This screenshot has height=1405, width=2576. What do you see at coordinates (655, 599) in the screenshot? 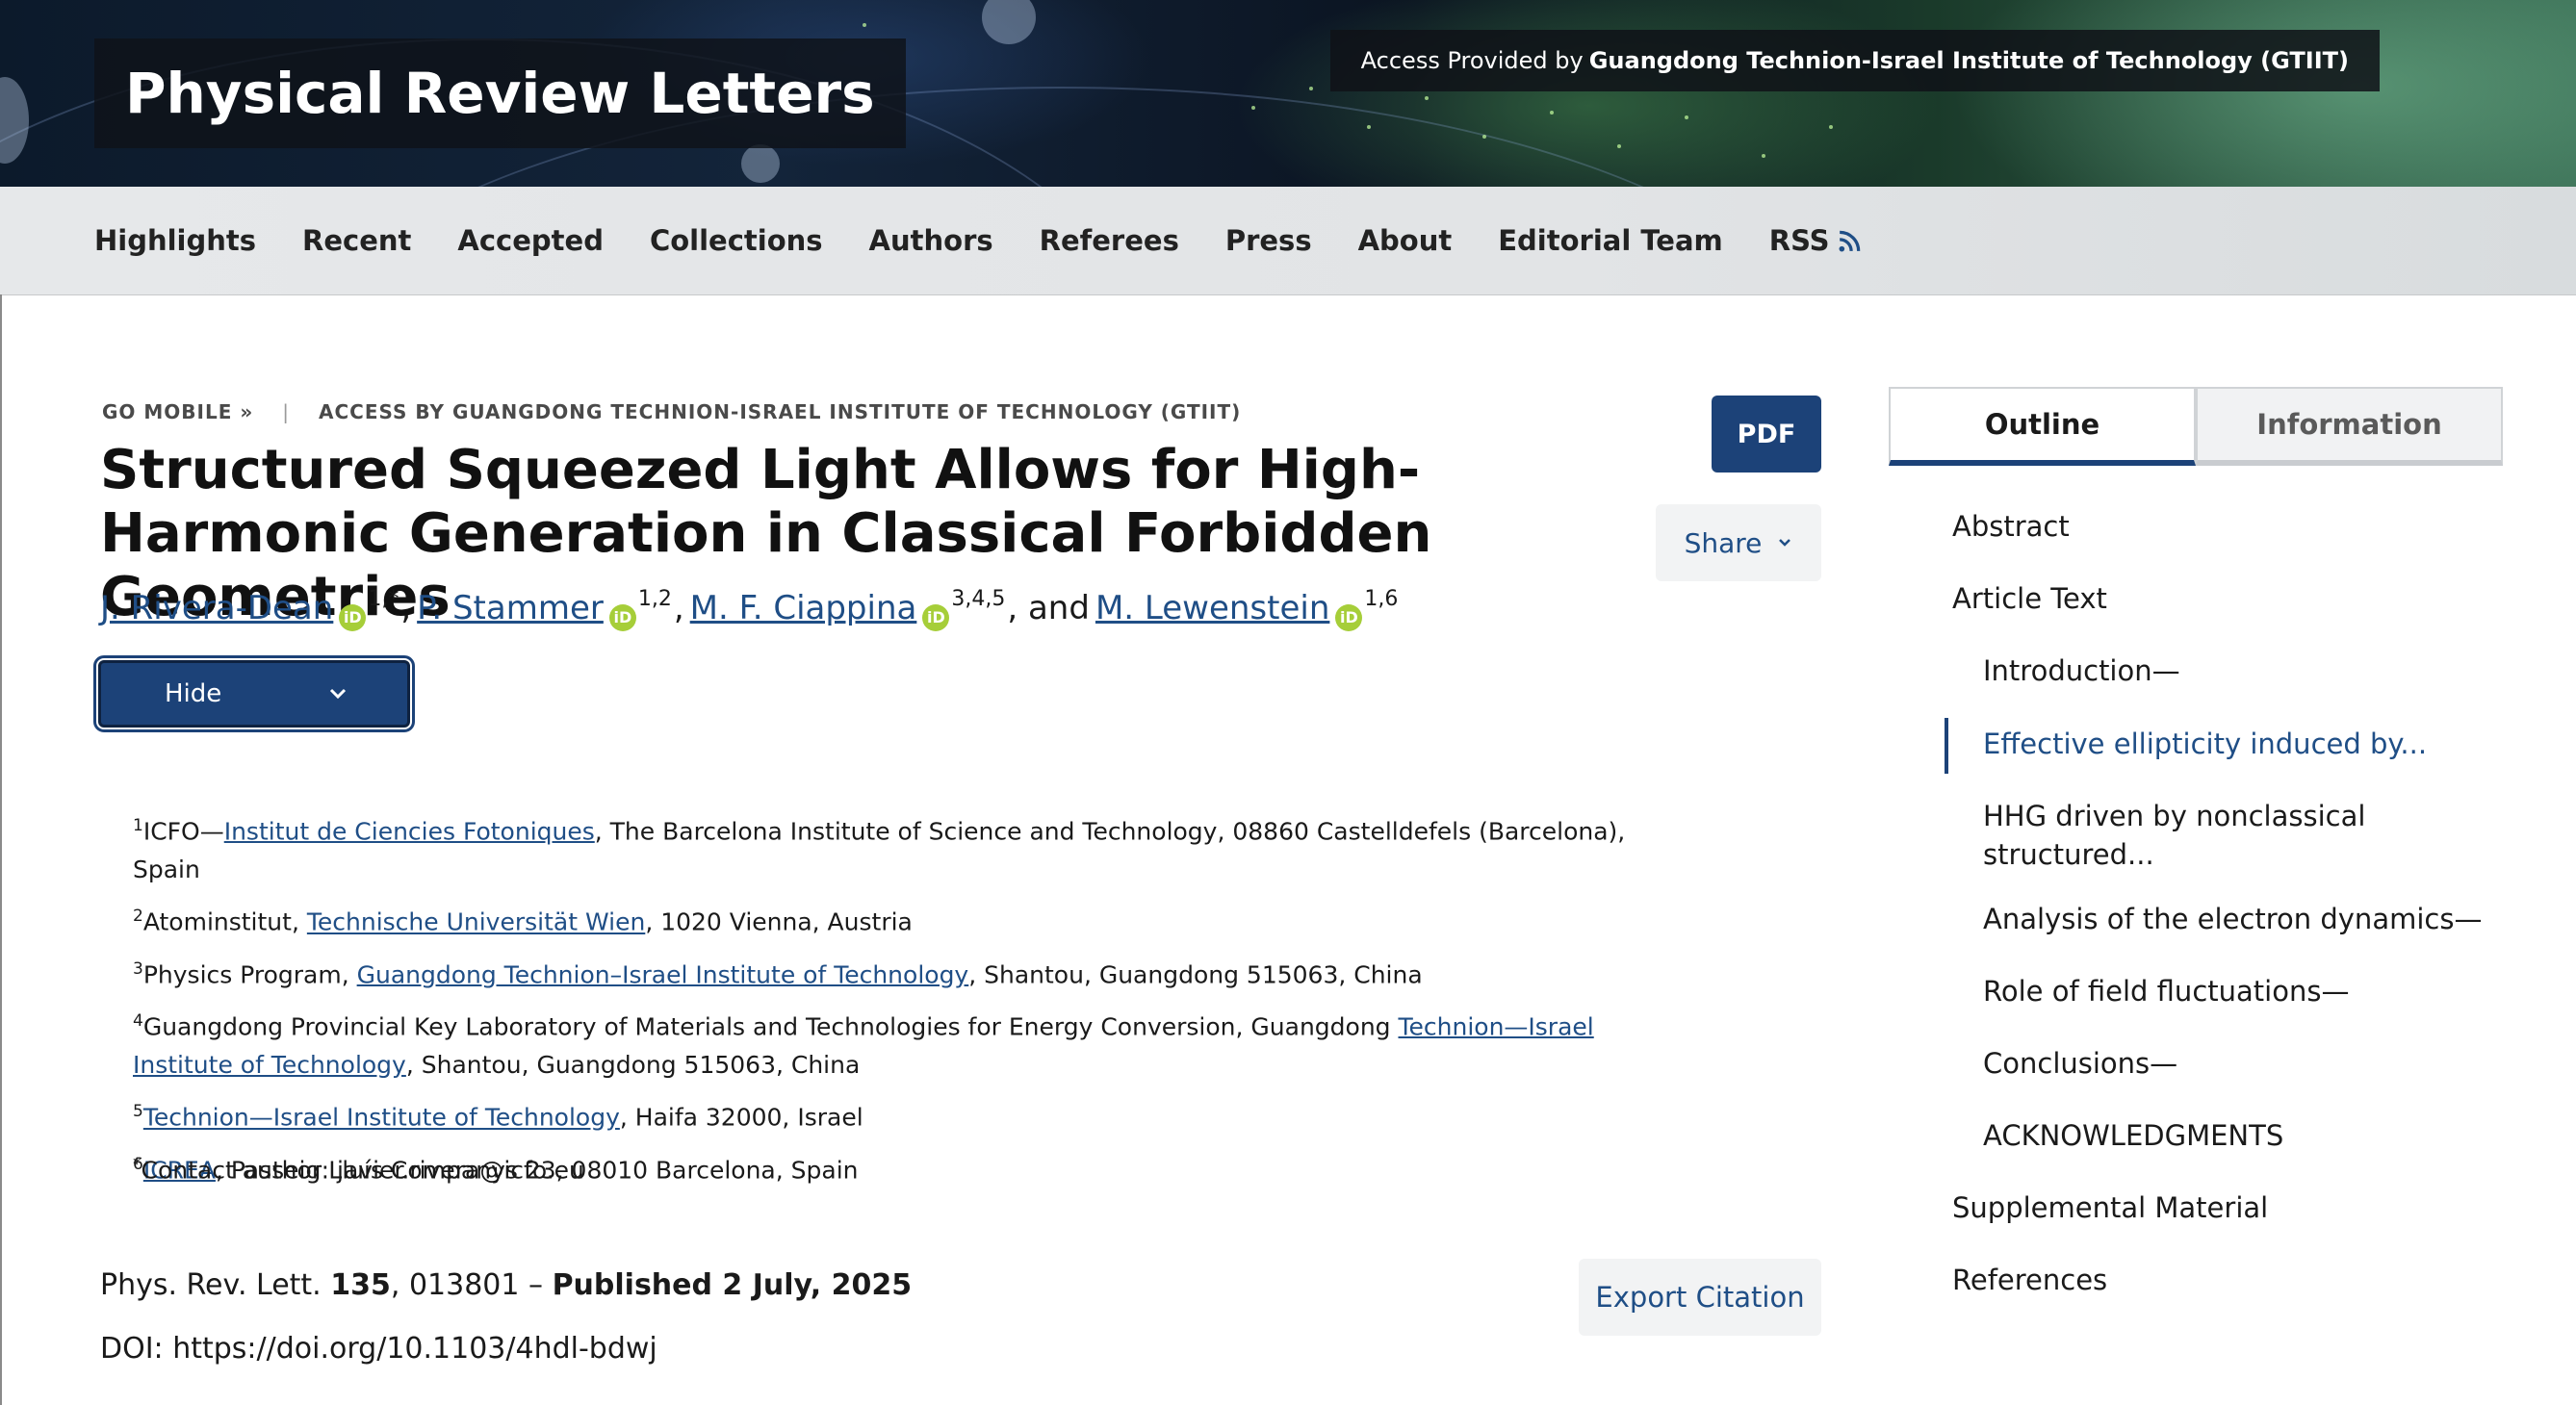
I see `author-affiliation-marks: 1,2` at bounding box center [655, 599].